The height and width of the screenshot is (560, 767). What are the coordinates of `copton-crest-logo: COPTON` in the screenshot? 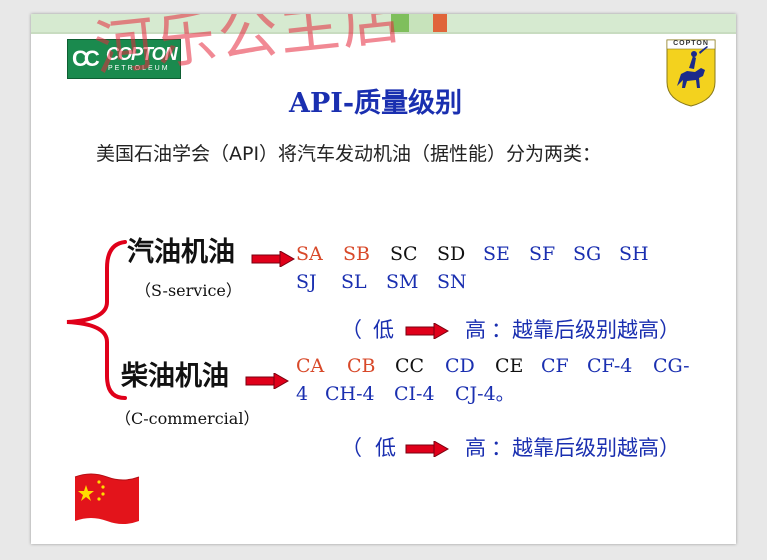 It's located at (691, 73).